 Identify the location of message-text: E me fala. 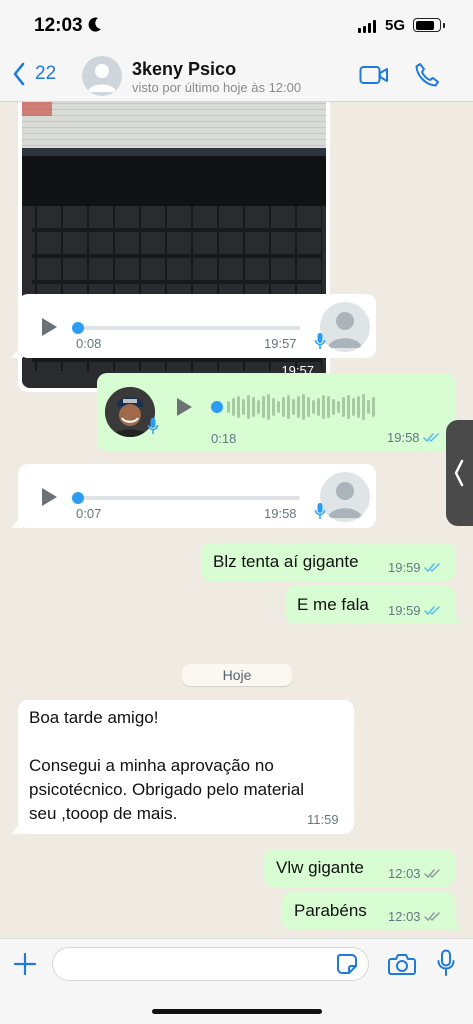
(333, 604).